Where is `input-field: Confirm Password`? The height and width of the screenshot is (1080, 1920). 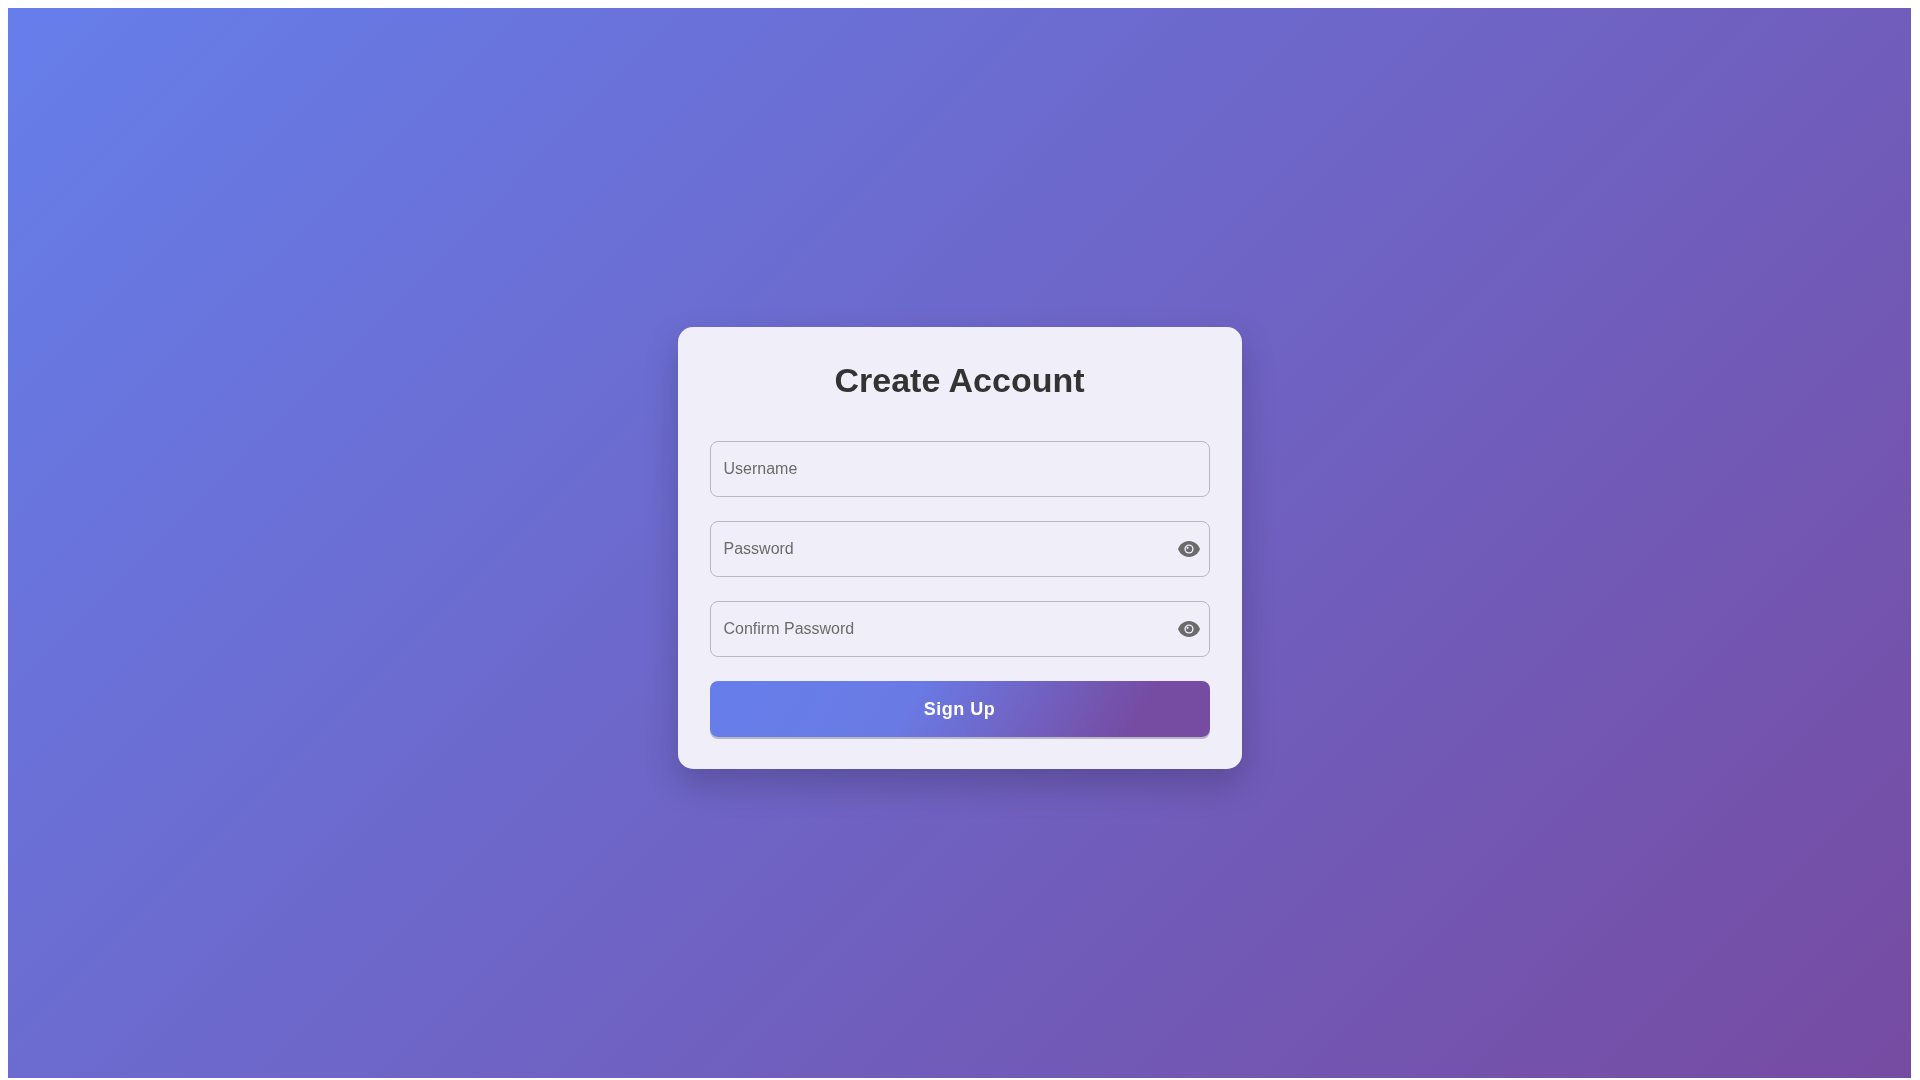
input-field: Confirm Password is located at coordinates (959, 629).